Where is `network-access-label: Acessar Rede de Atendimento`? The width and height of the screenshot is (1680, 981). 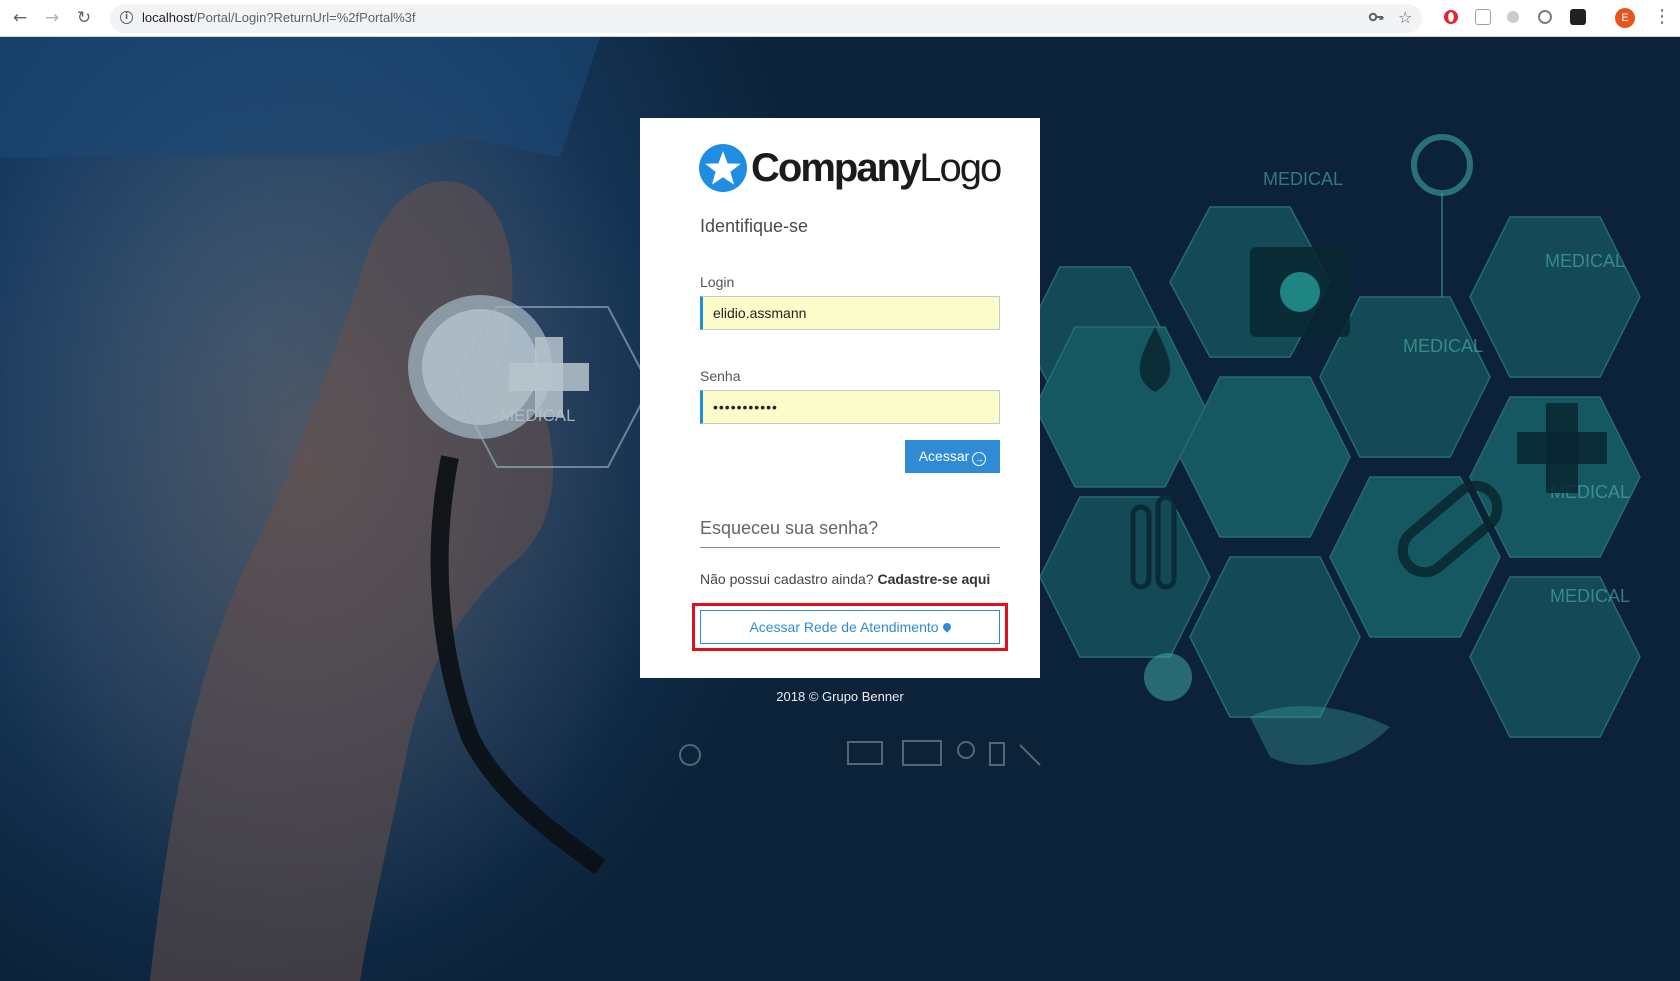 network-access-label: Acessar Rede de Atendimento is located at coordinates (844, 627).